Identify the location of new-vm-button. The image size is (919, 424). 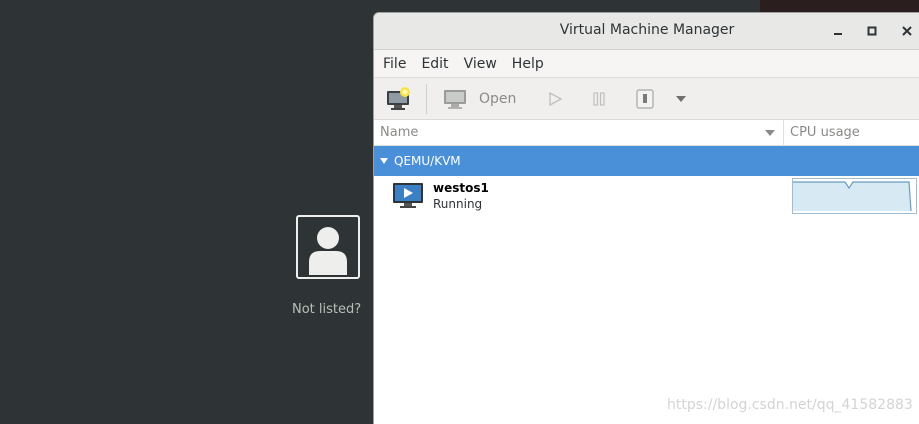
(399, 98).